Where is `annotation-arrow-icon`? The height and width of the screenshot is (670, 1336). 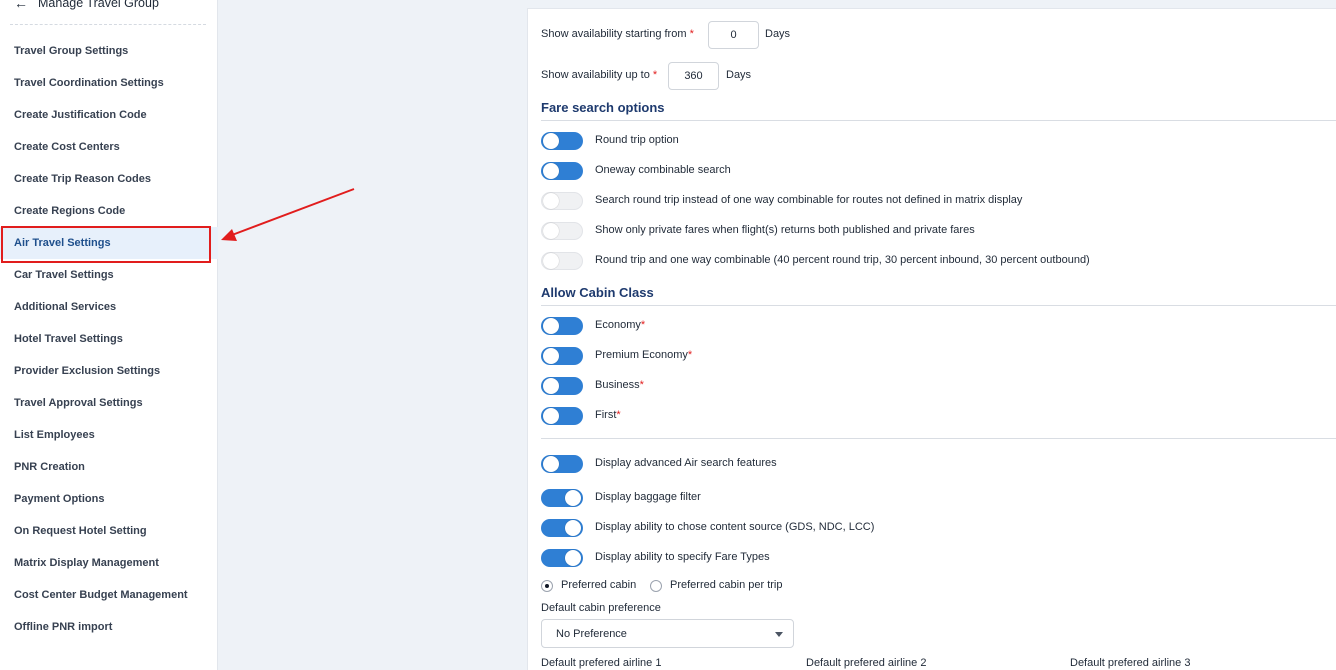 annotation-arrow-icon is located at coordinates (288, 214).